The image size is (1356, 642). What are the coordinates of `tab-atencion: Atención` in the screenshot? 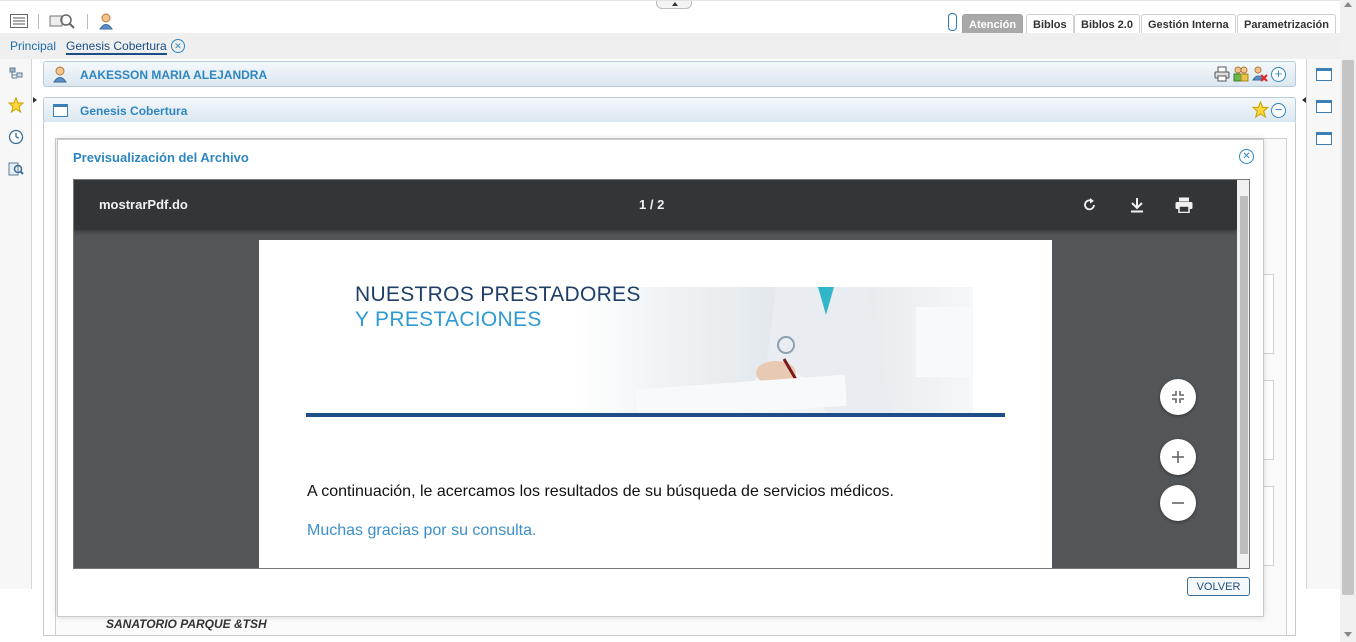 It's located at (993, 24).